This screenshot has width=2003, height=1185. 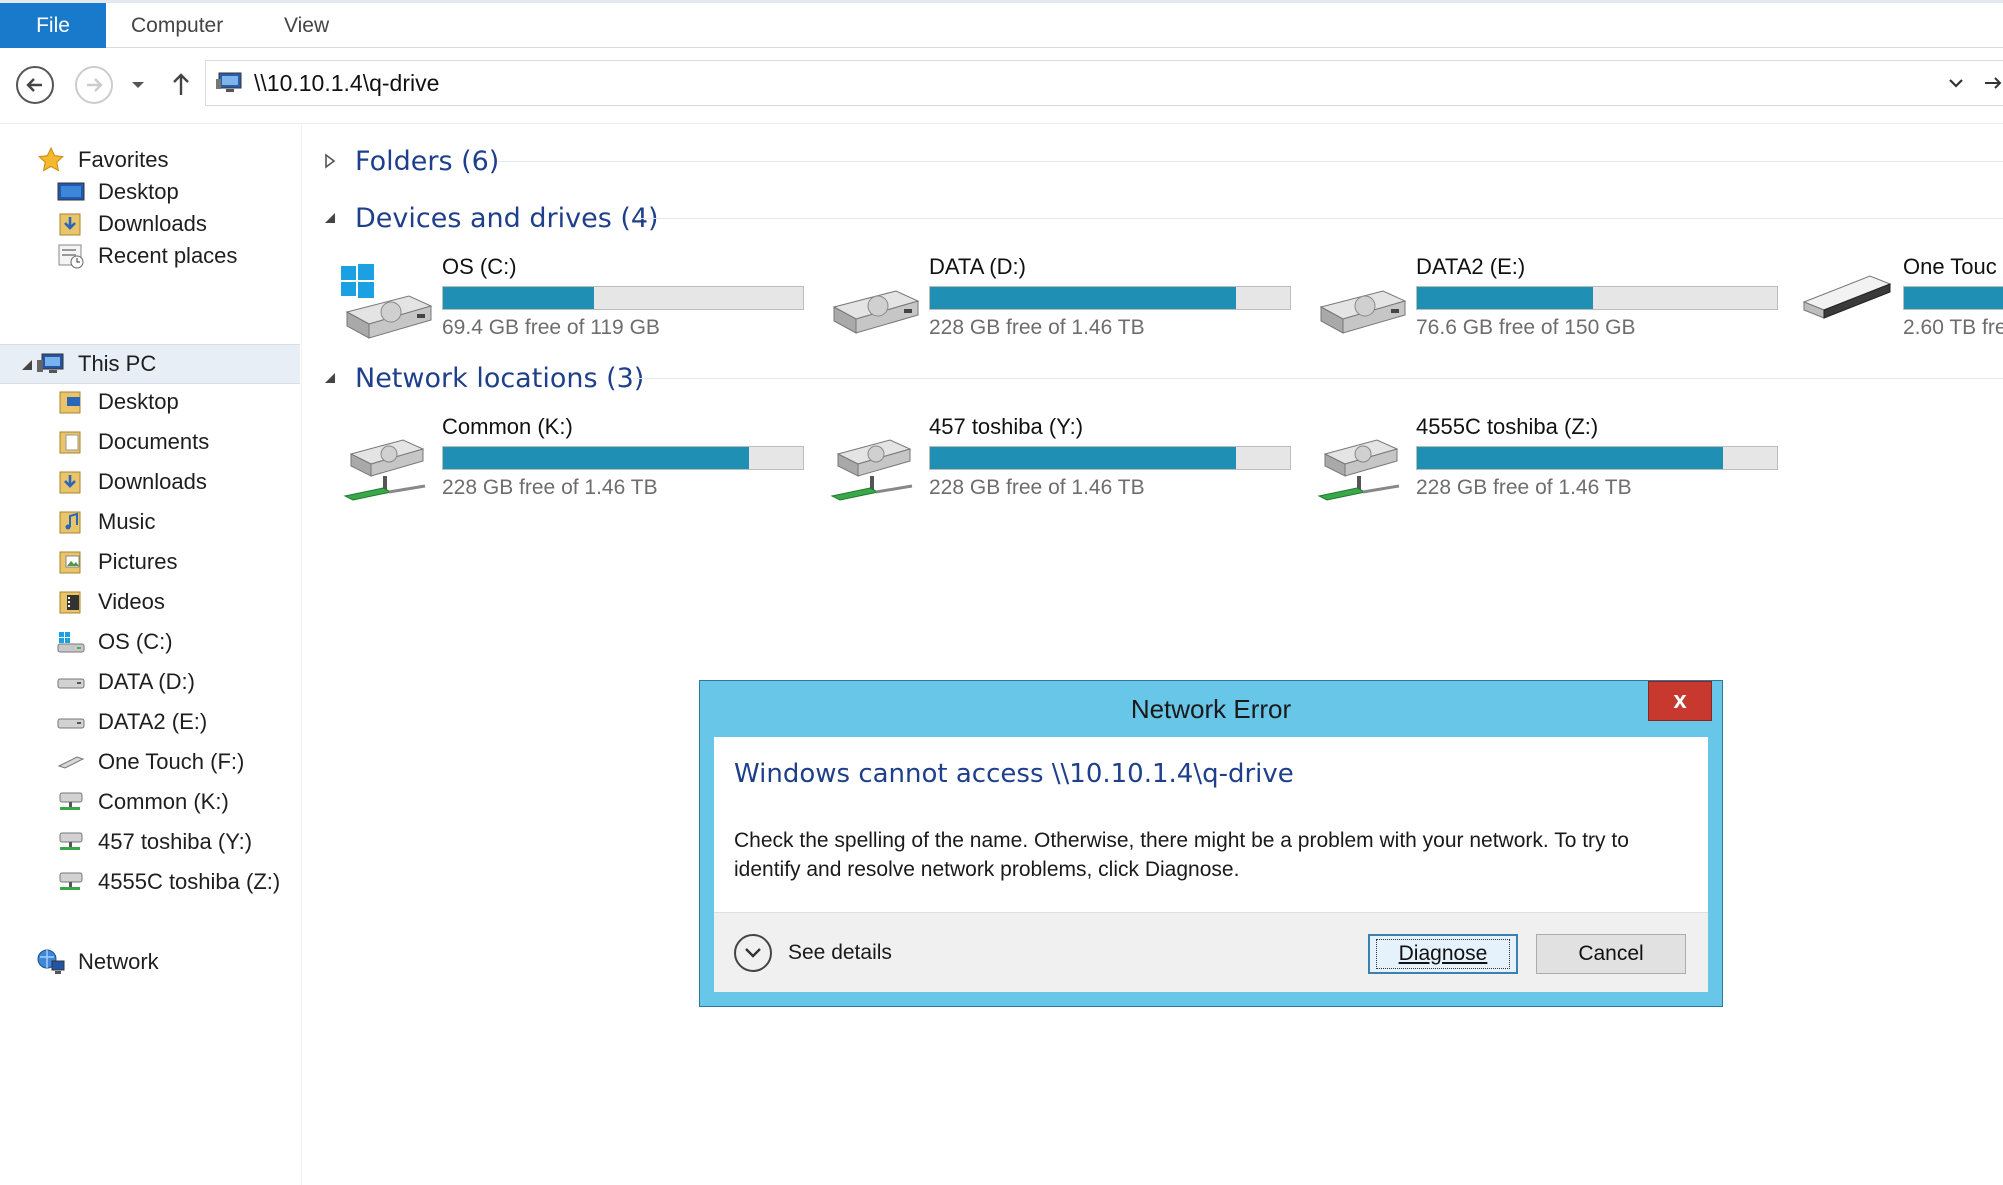 What do you see at coordinates (146, 256) in the screenshot?
I see `sidebar-item-recent-places: Recent places` at bounding box center [146, 256].